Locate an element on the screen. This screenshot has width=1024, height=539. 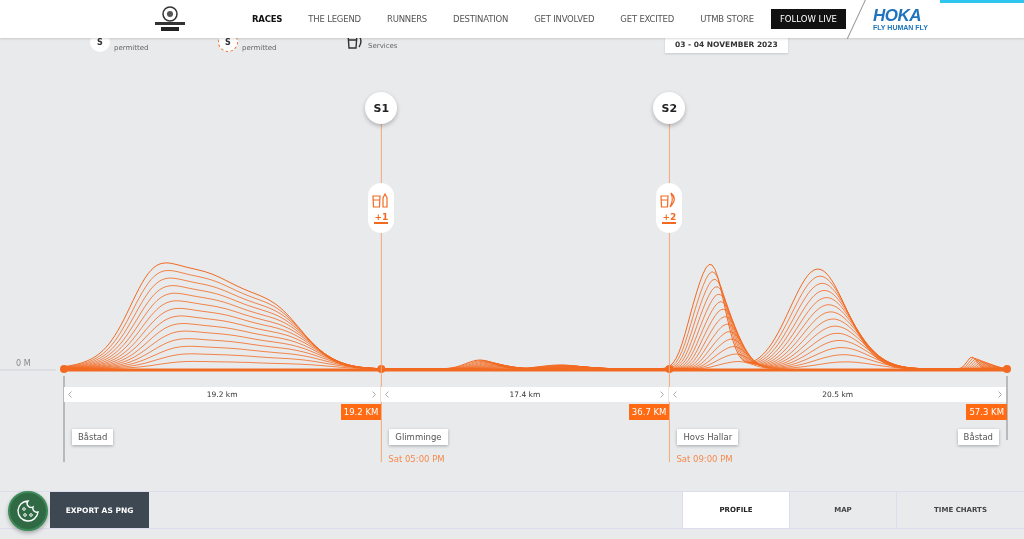
station-marker: S2 is located at coordinates (669, 108).